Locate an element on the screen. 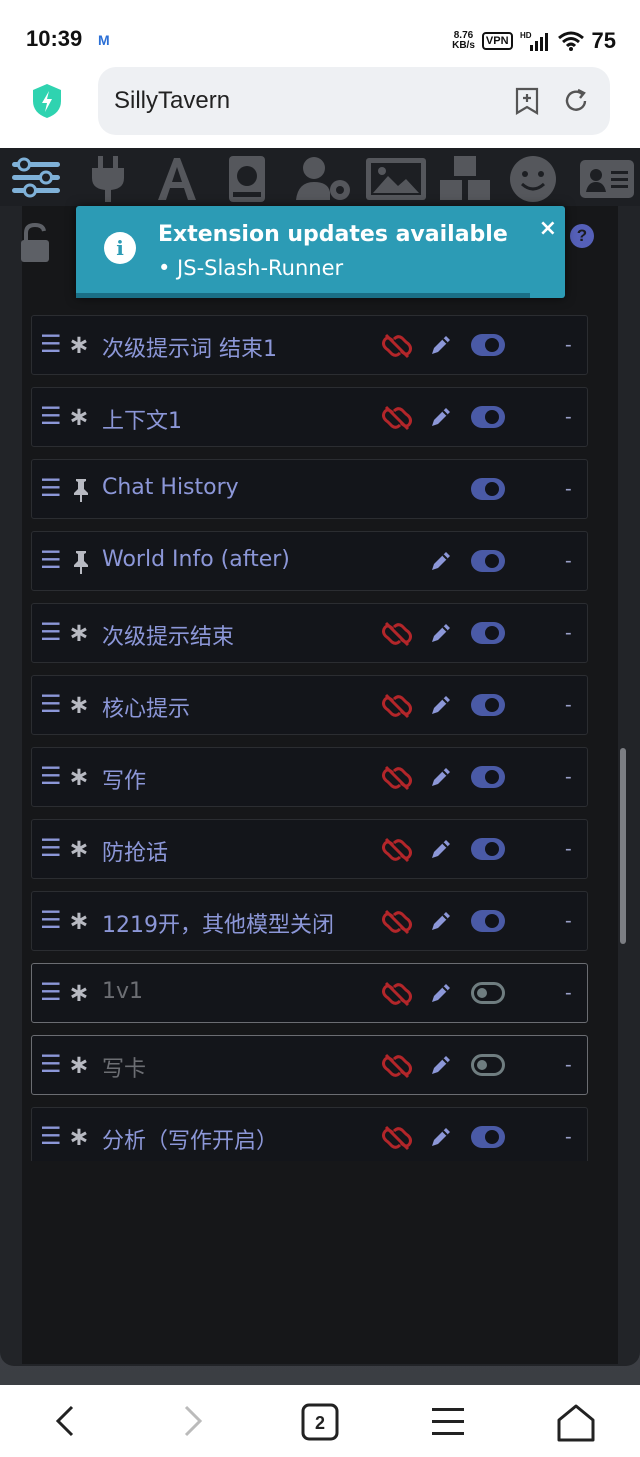 This screenshot has height=1457, width=640. font-icon is located at coordinates (177, 179).